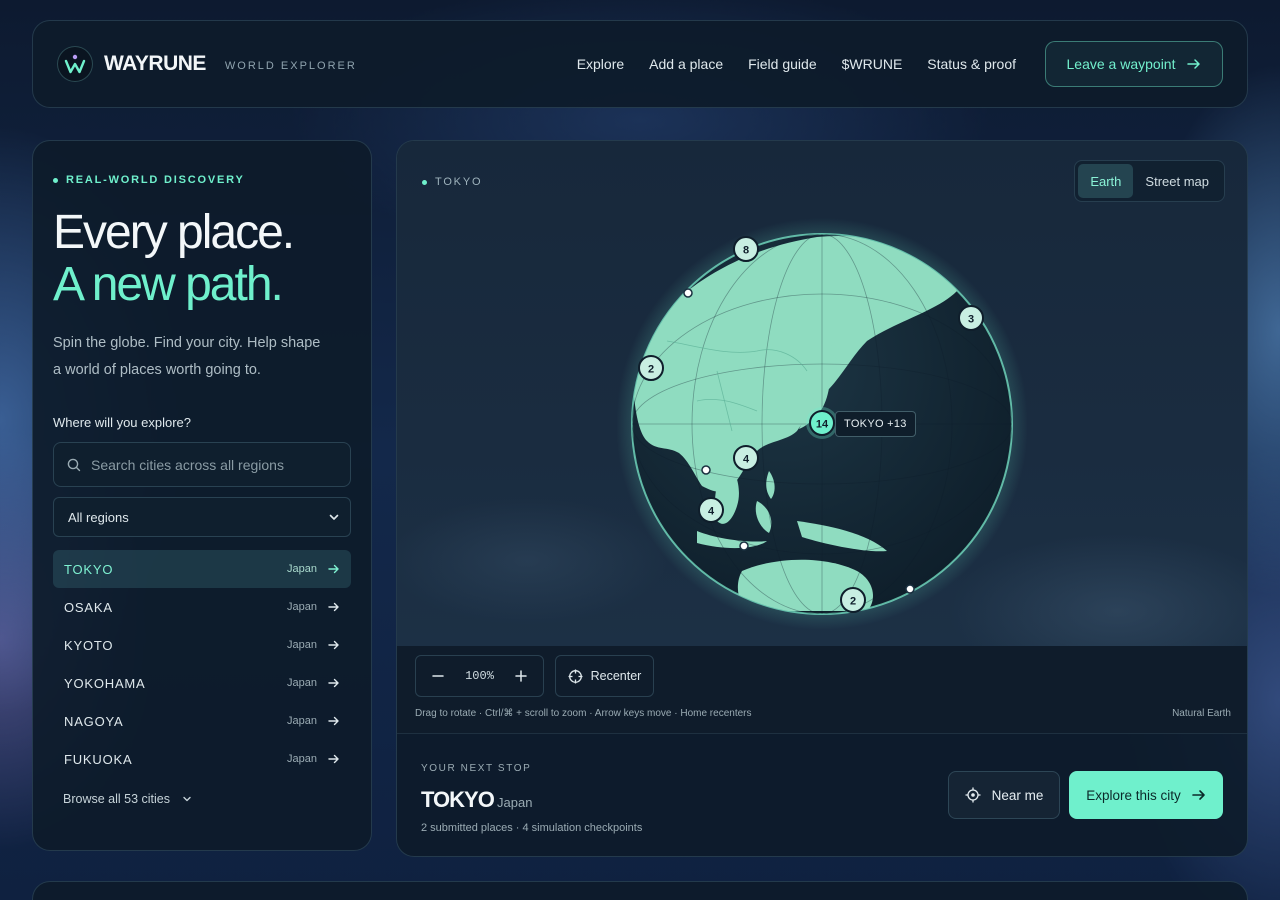 Image resolution: width=1280 pixels, height=900 pixels. I want to click on recenter-label: Recenter, so click(616, 676).